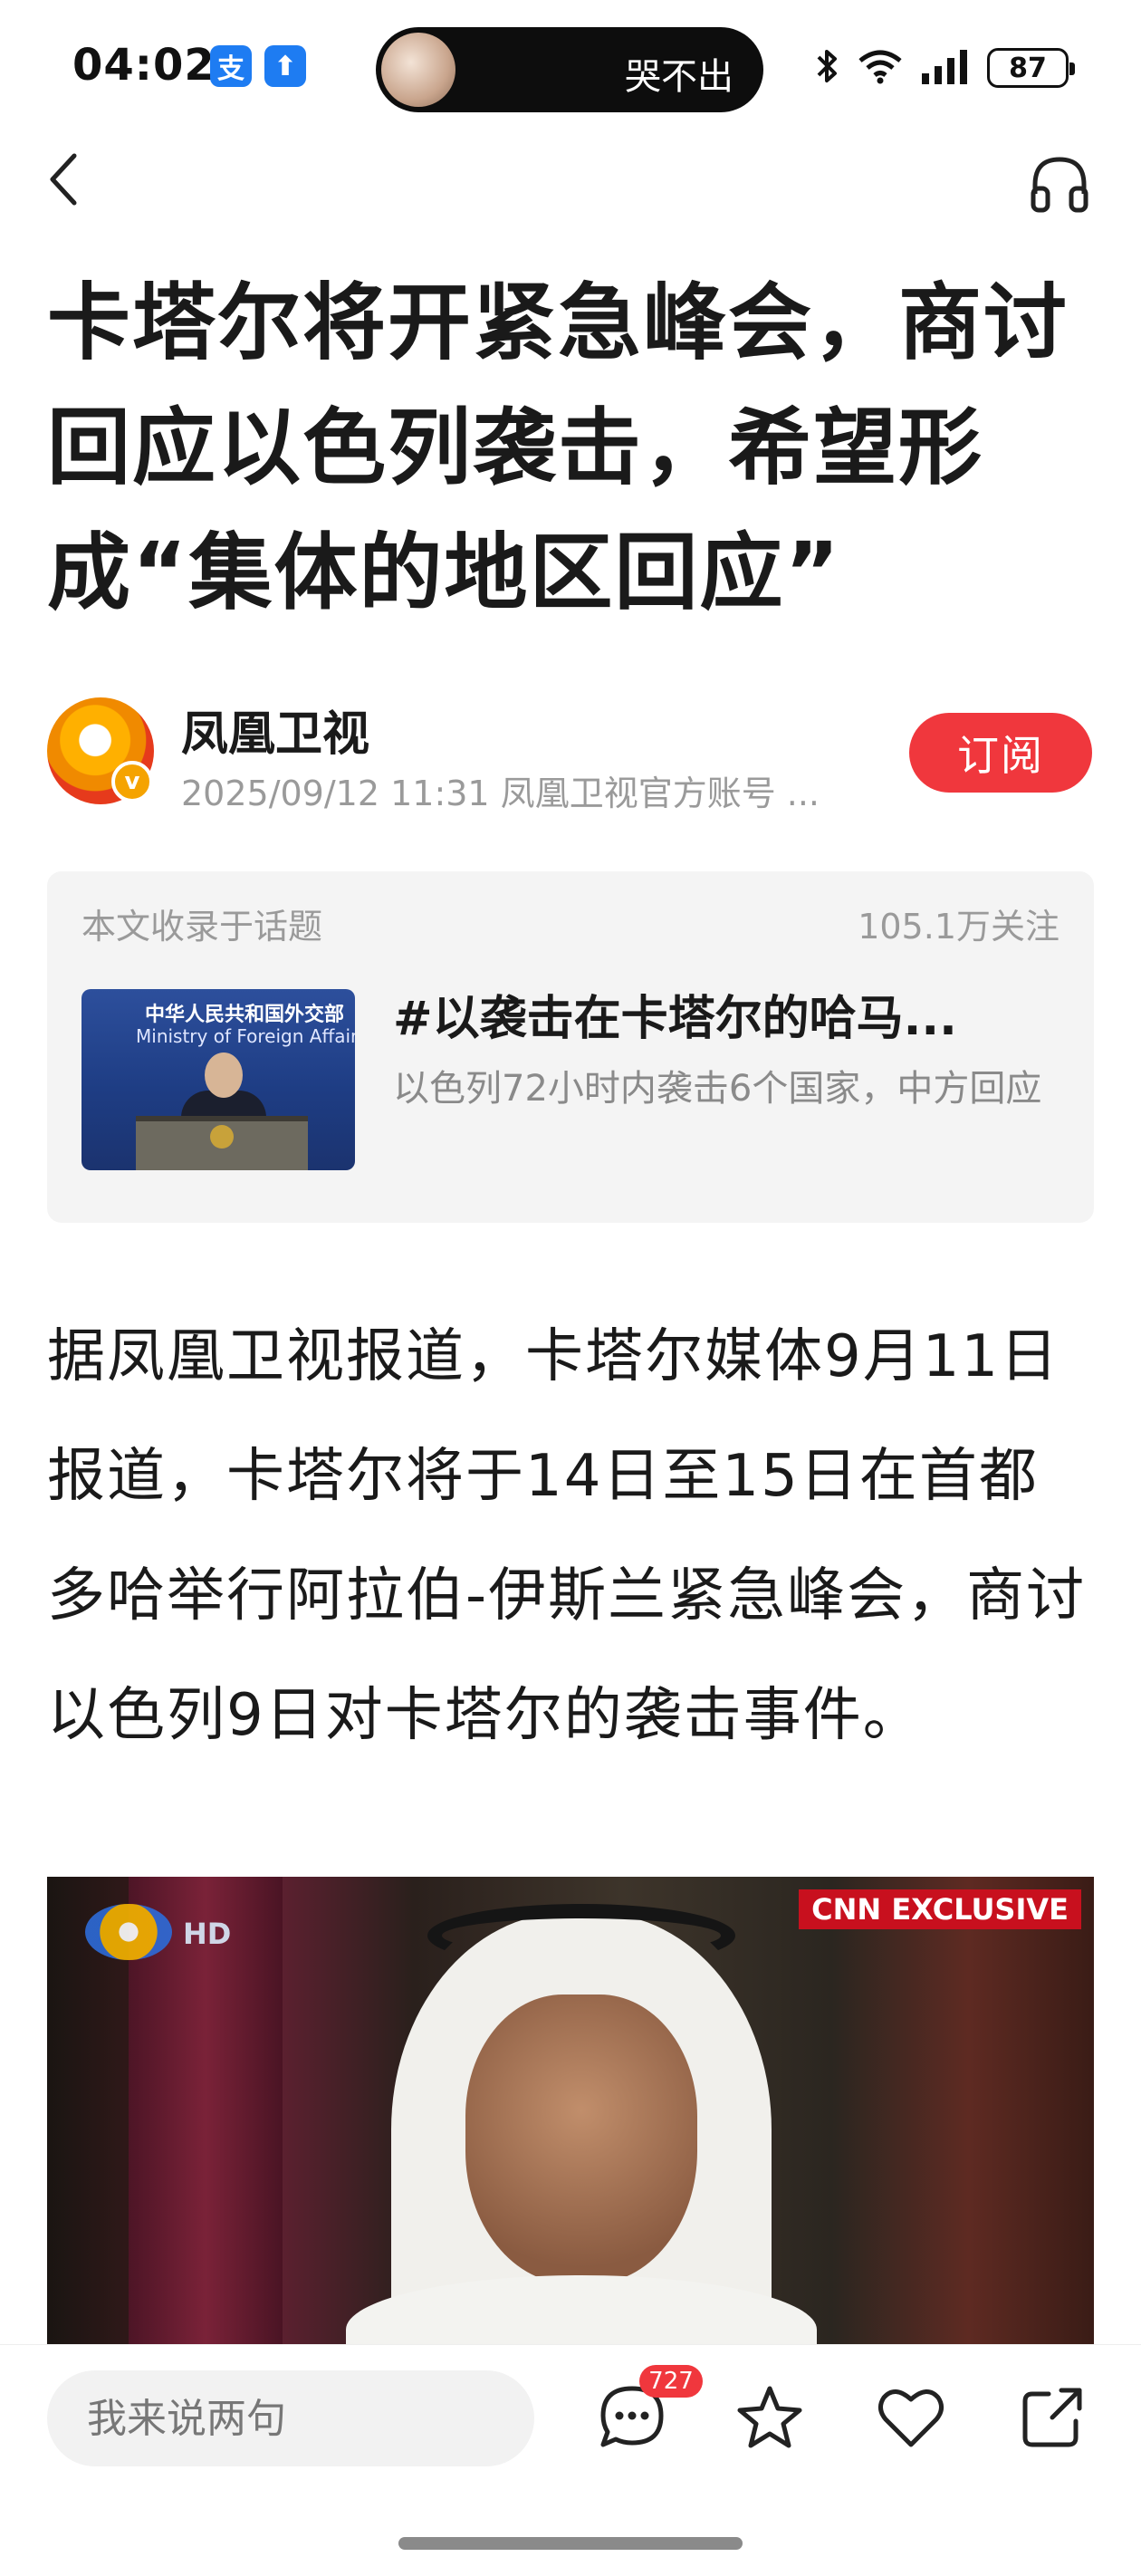 The width and height of the screenshot is (1141, 2576). I want to click on listen-button, so click(1059, 185).